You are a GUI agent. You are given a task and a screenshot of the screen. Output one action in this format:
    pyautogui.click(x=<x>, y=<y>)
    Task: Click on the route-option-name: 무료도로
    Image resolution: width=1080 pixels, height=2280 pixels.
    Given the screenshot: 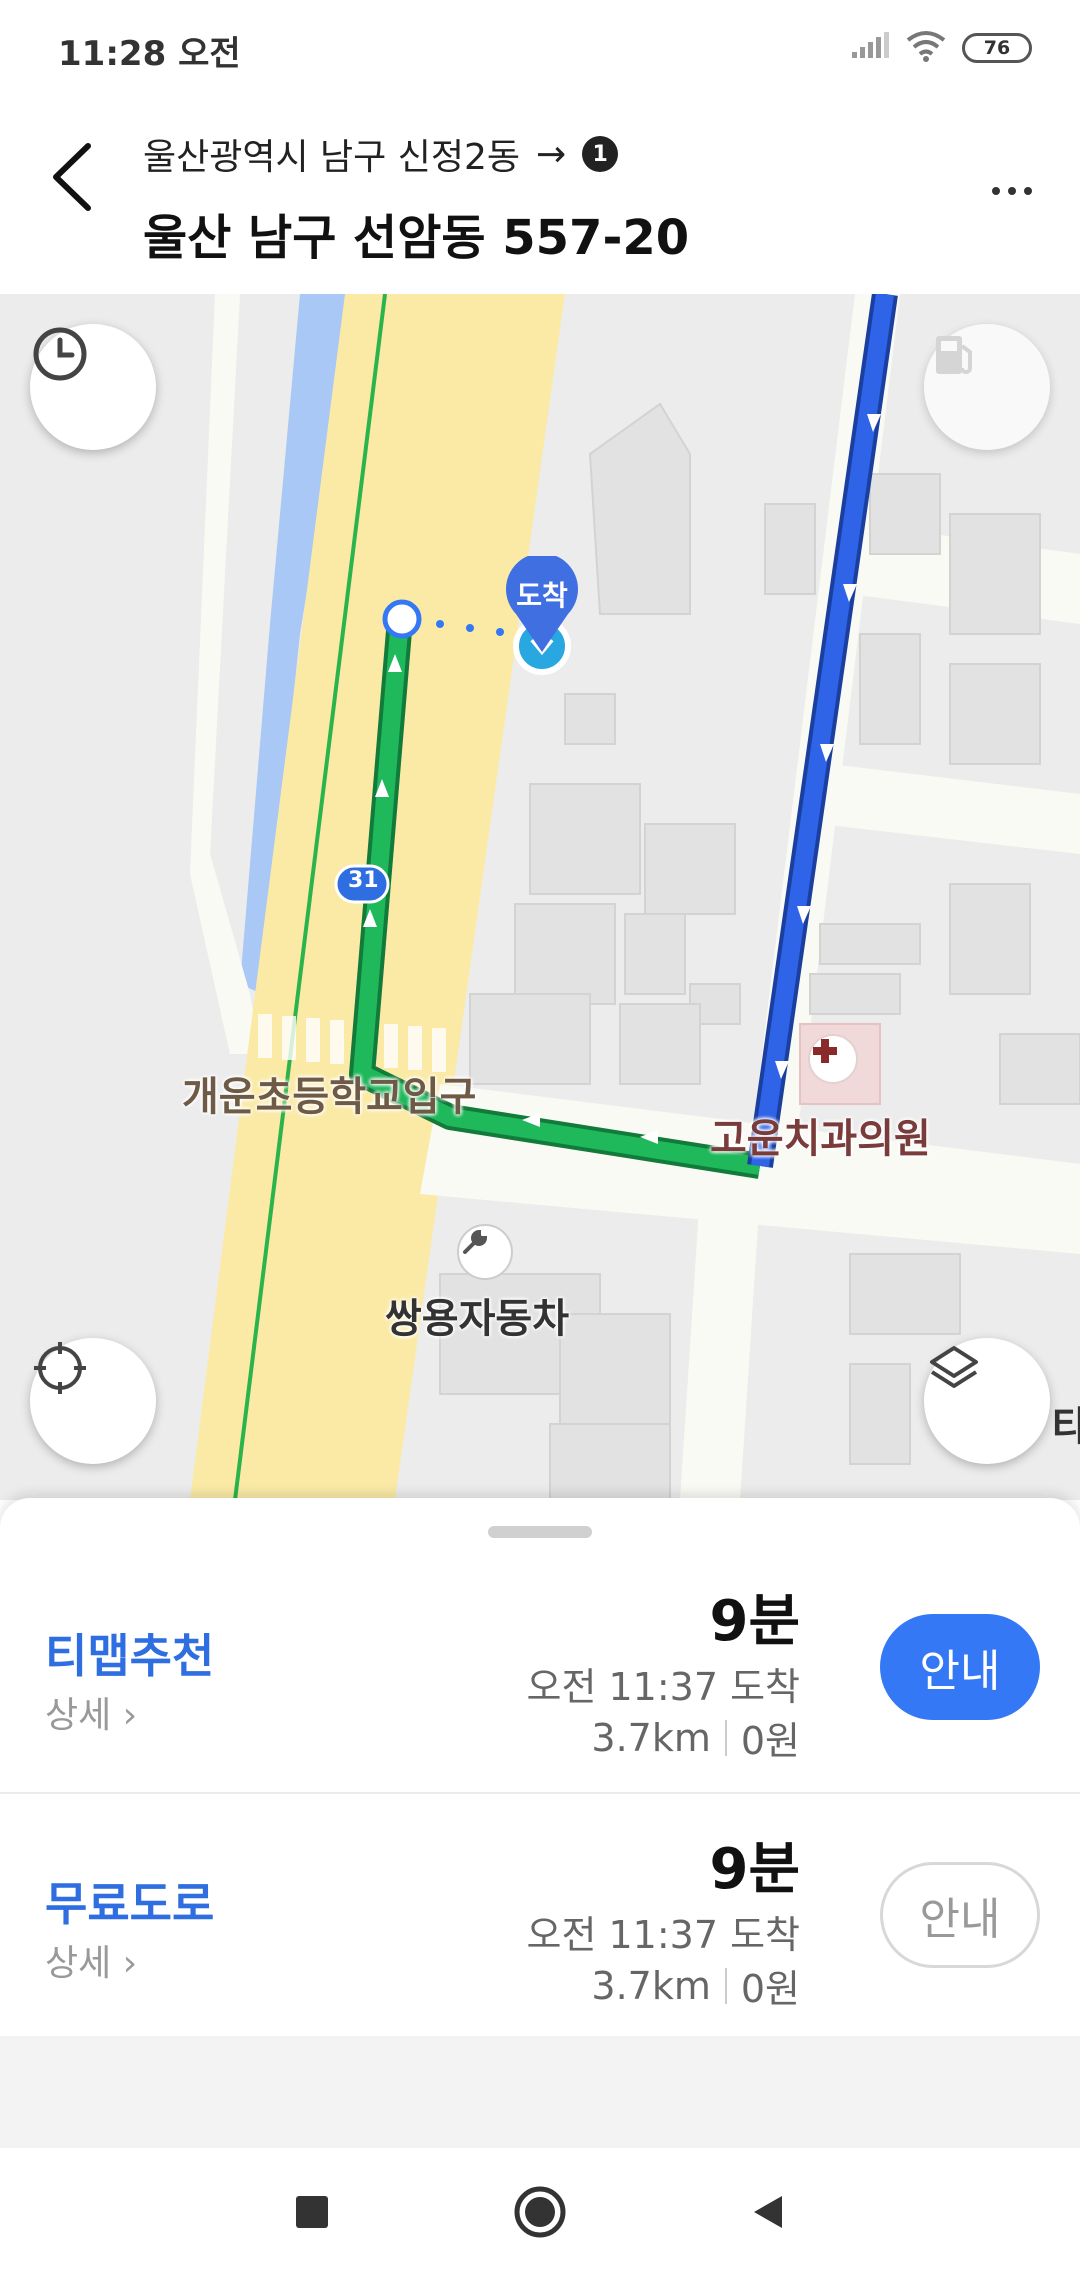 What is the action you would take?
    pyautogui.click(x=130, y=1904)
    